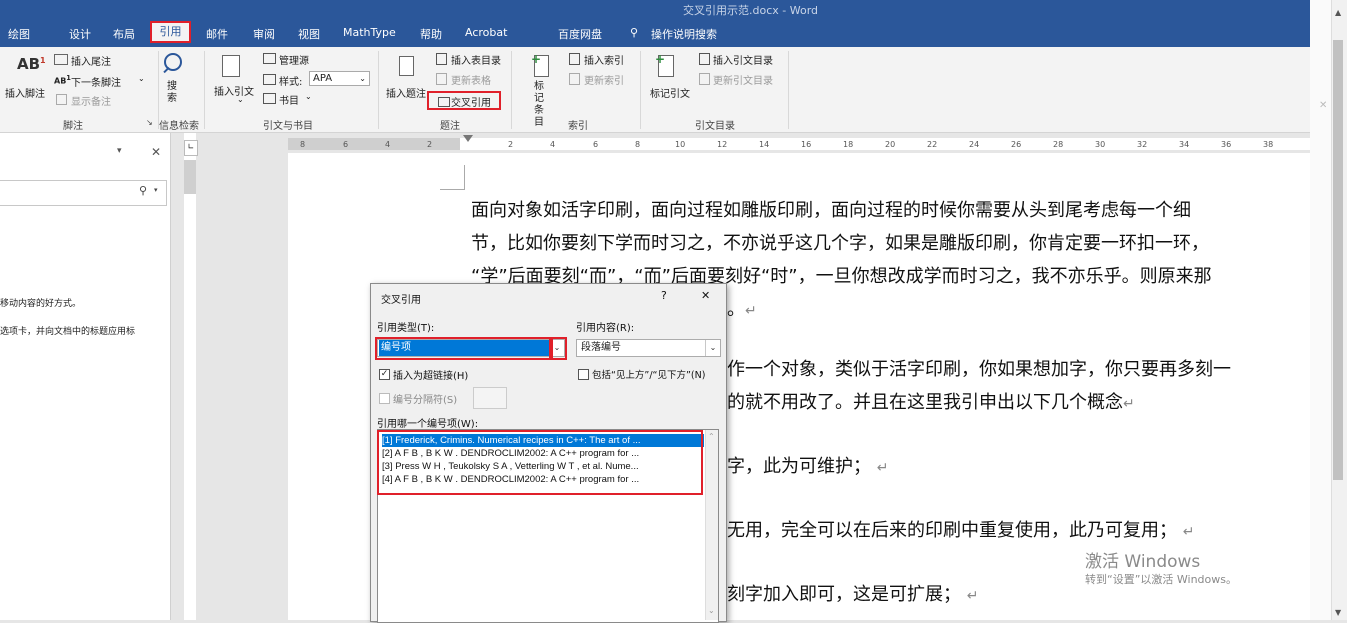  Describe the element at coordinates (476, 59) in the screenshot. I see `insert-table-of-figures-button: 插入表目录` at that location.